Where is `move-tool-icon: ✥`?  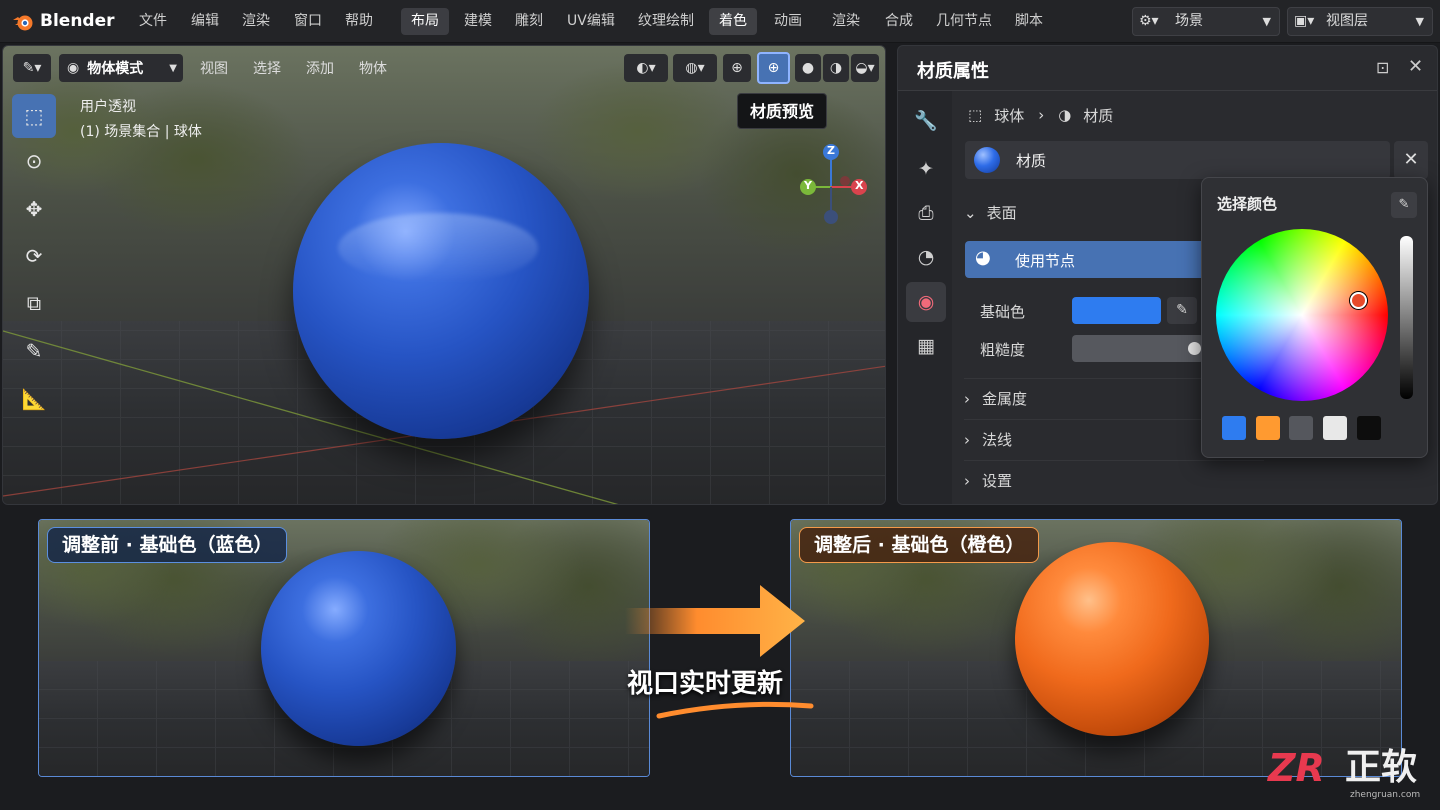 move-tool-icon: ✥ is located at coordinates (34, 209).